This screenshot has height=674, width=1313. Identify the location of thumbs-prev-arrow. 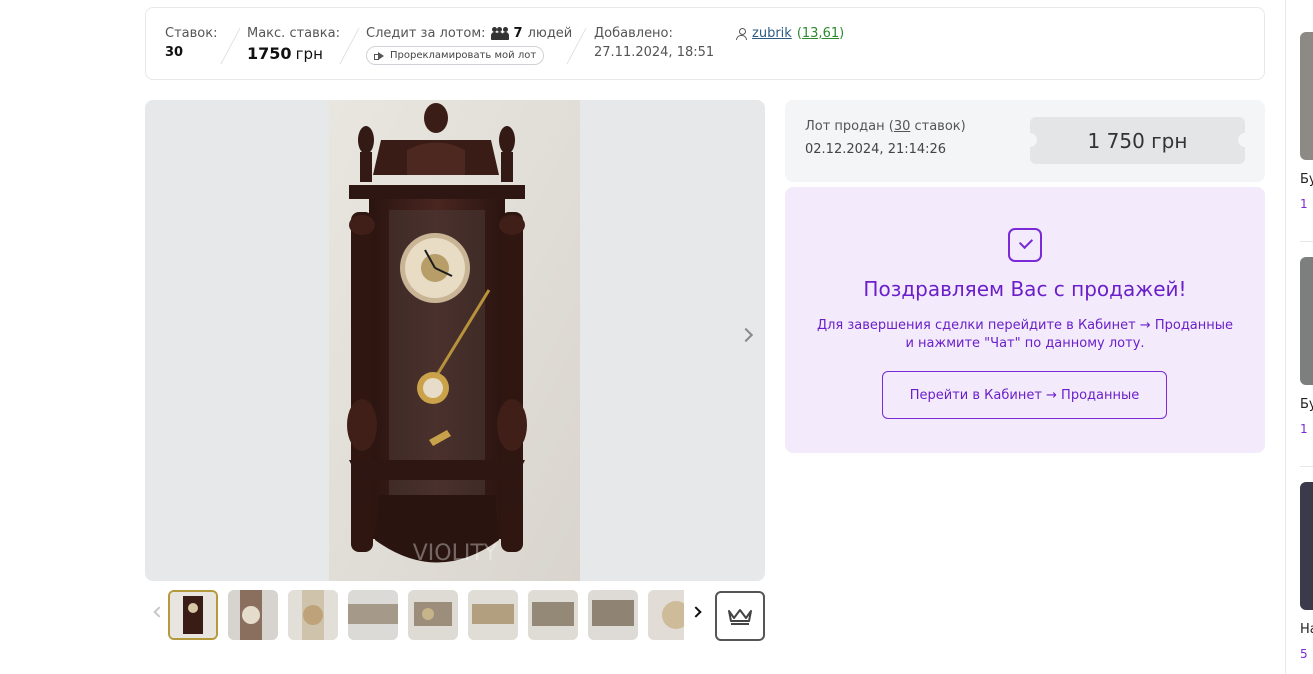
(158, 614).